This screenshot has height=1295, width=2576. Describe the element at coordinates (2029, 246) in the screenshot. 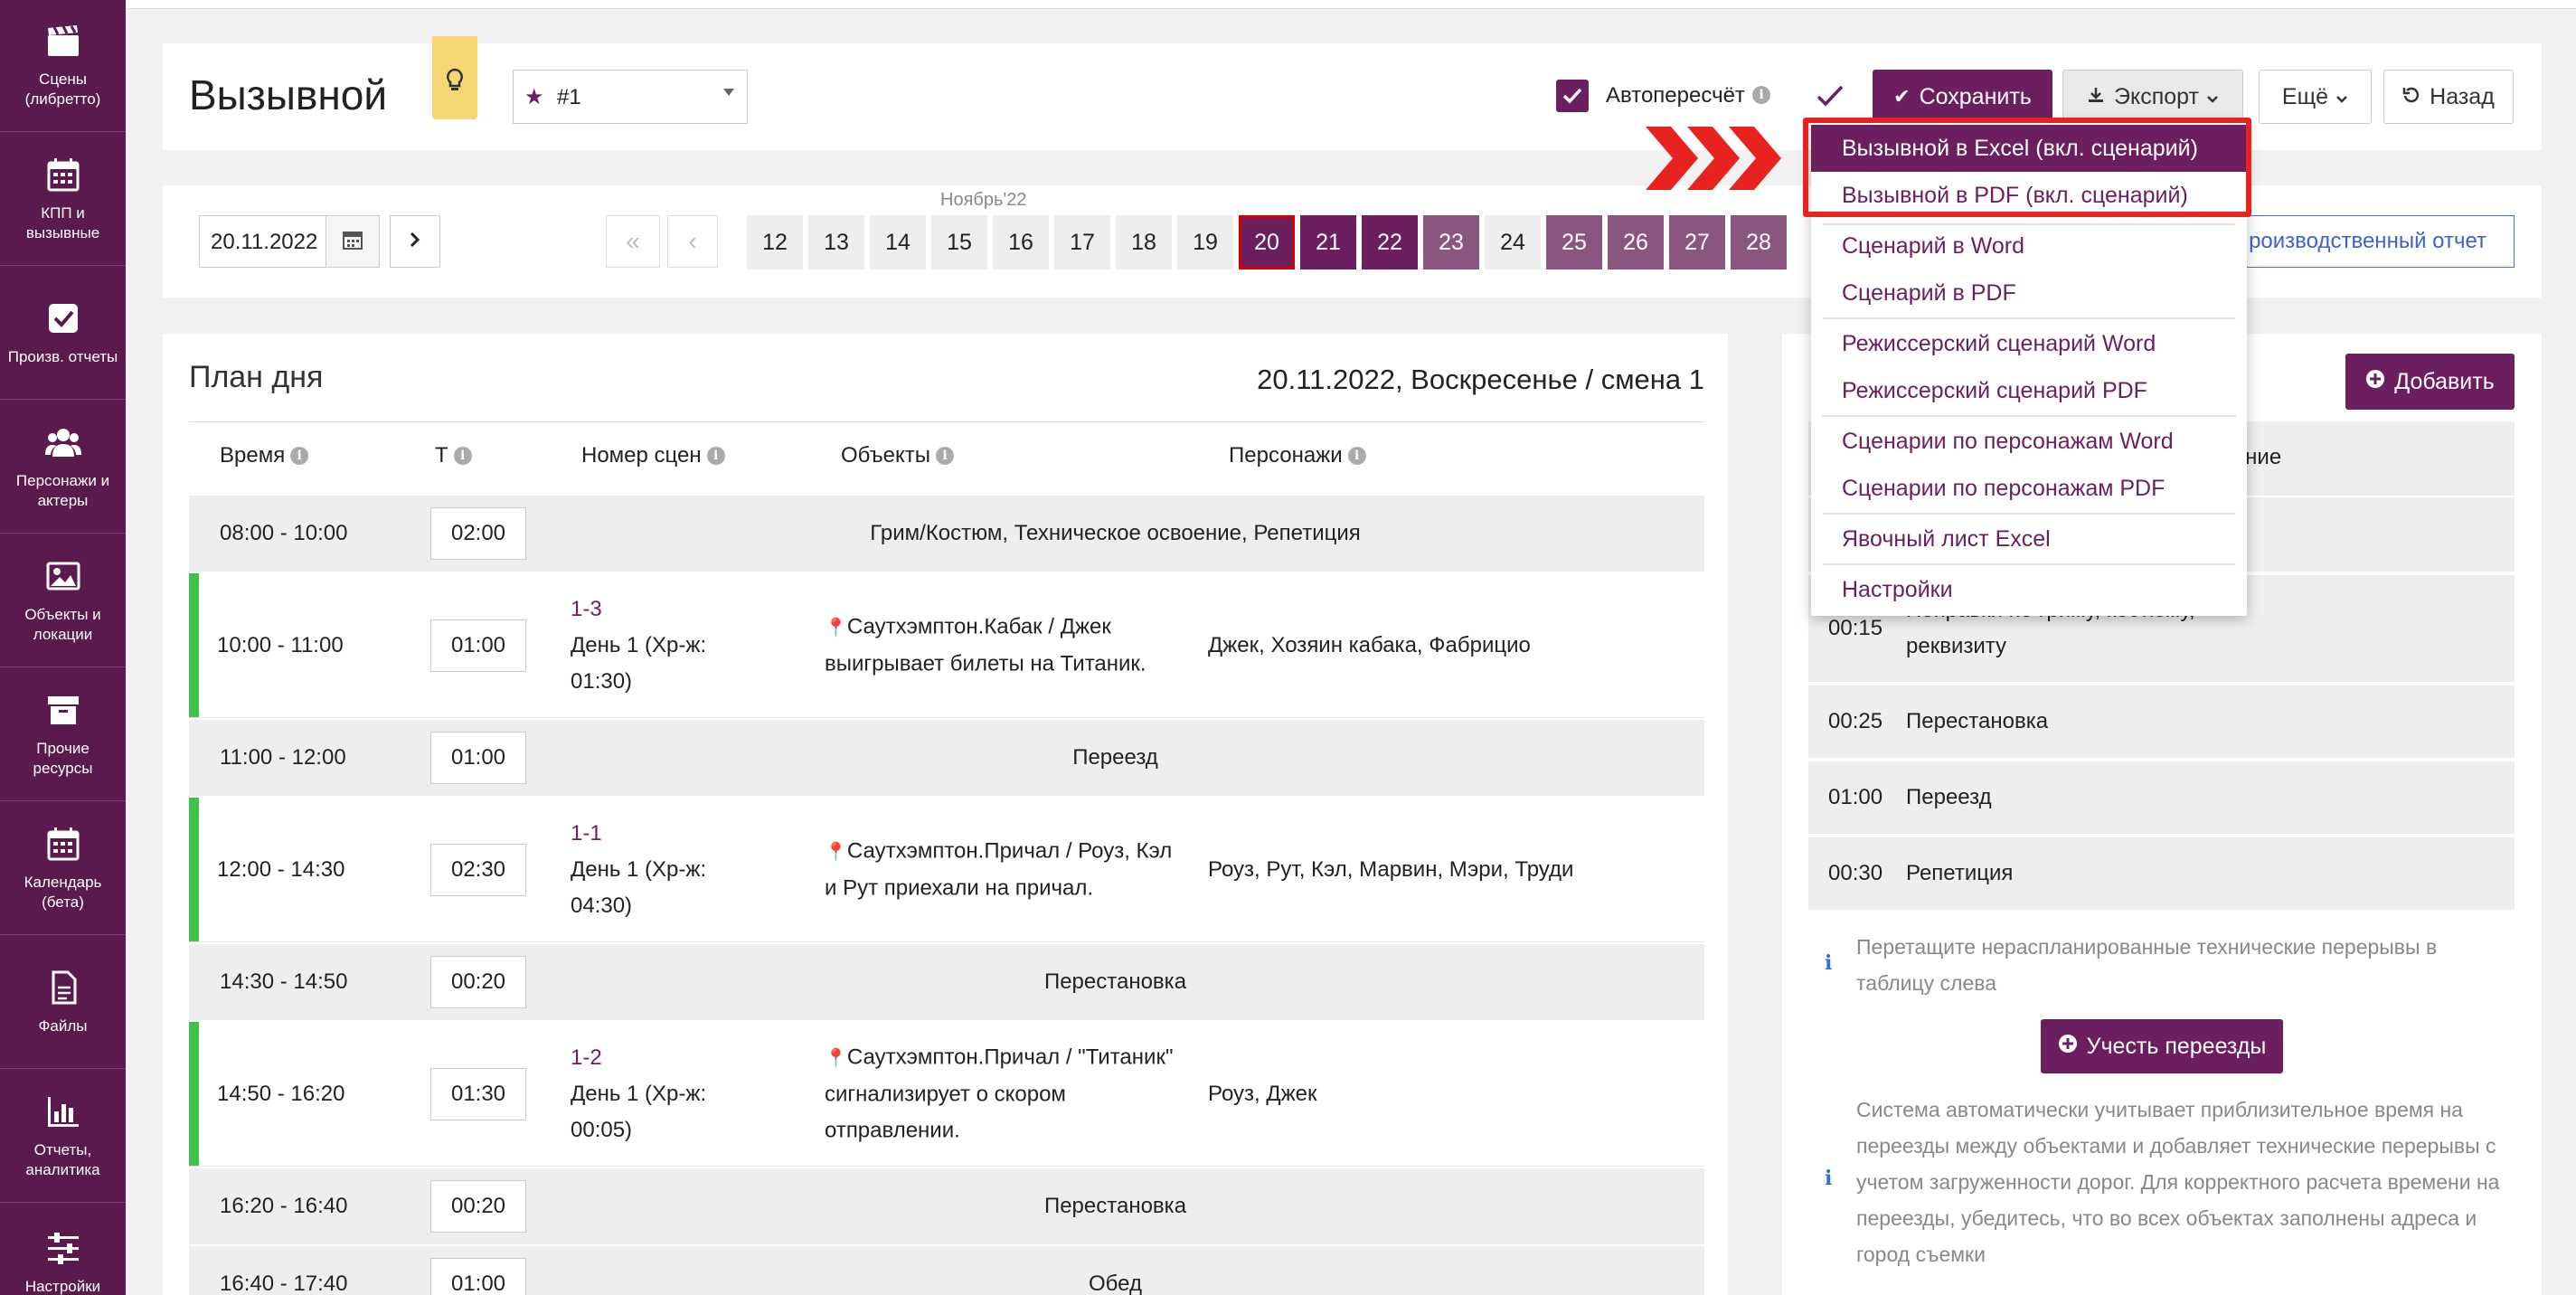

I see `menu-item-script-word: Сценарий в Word` at that location.